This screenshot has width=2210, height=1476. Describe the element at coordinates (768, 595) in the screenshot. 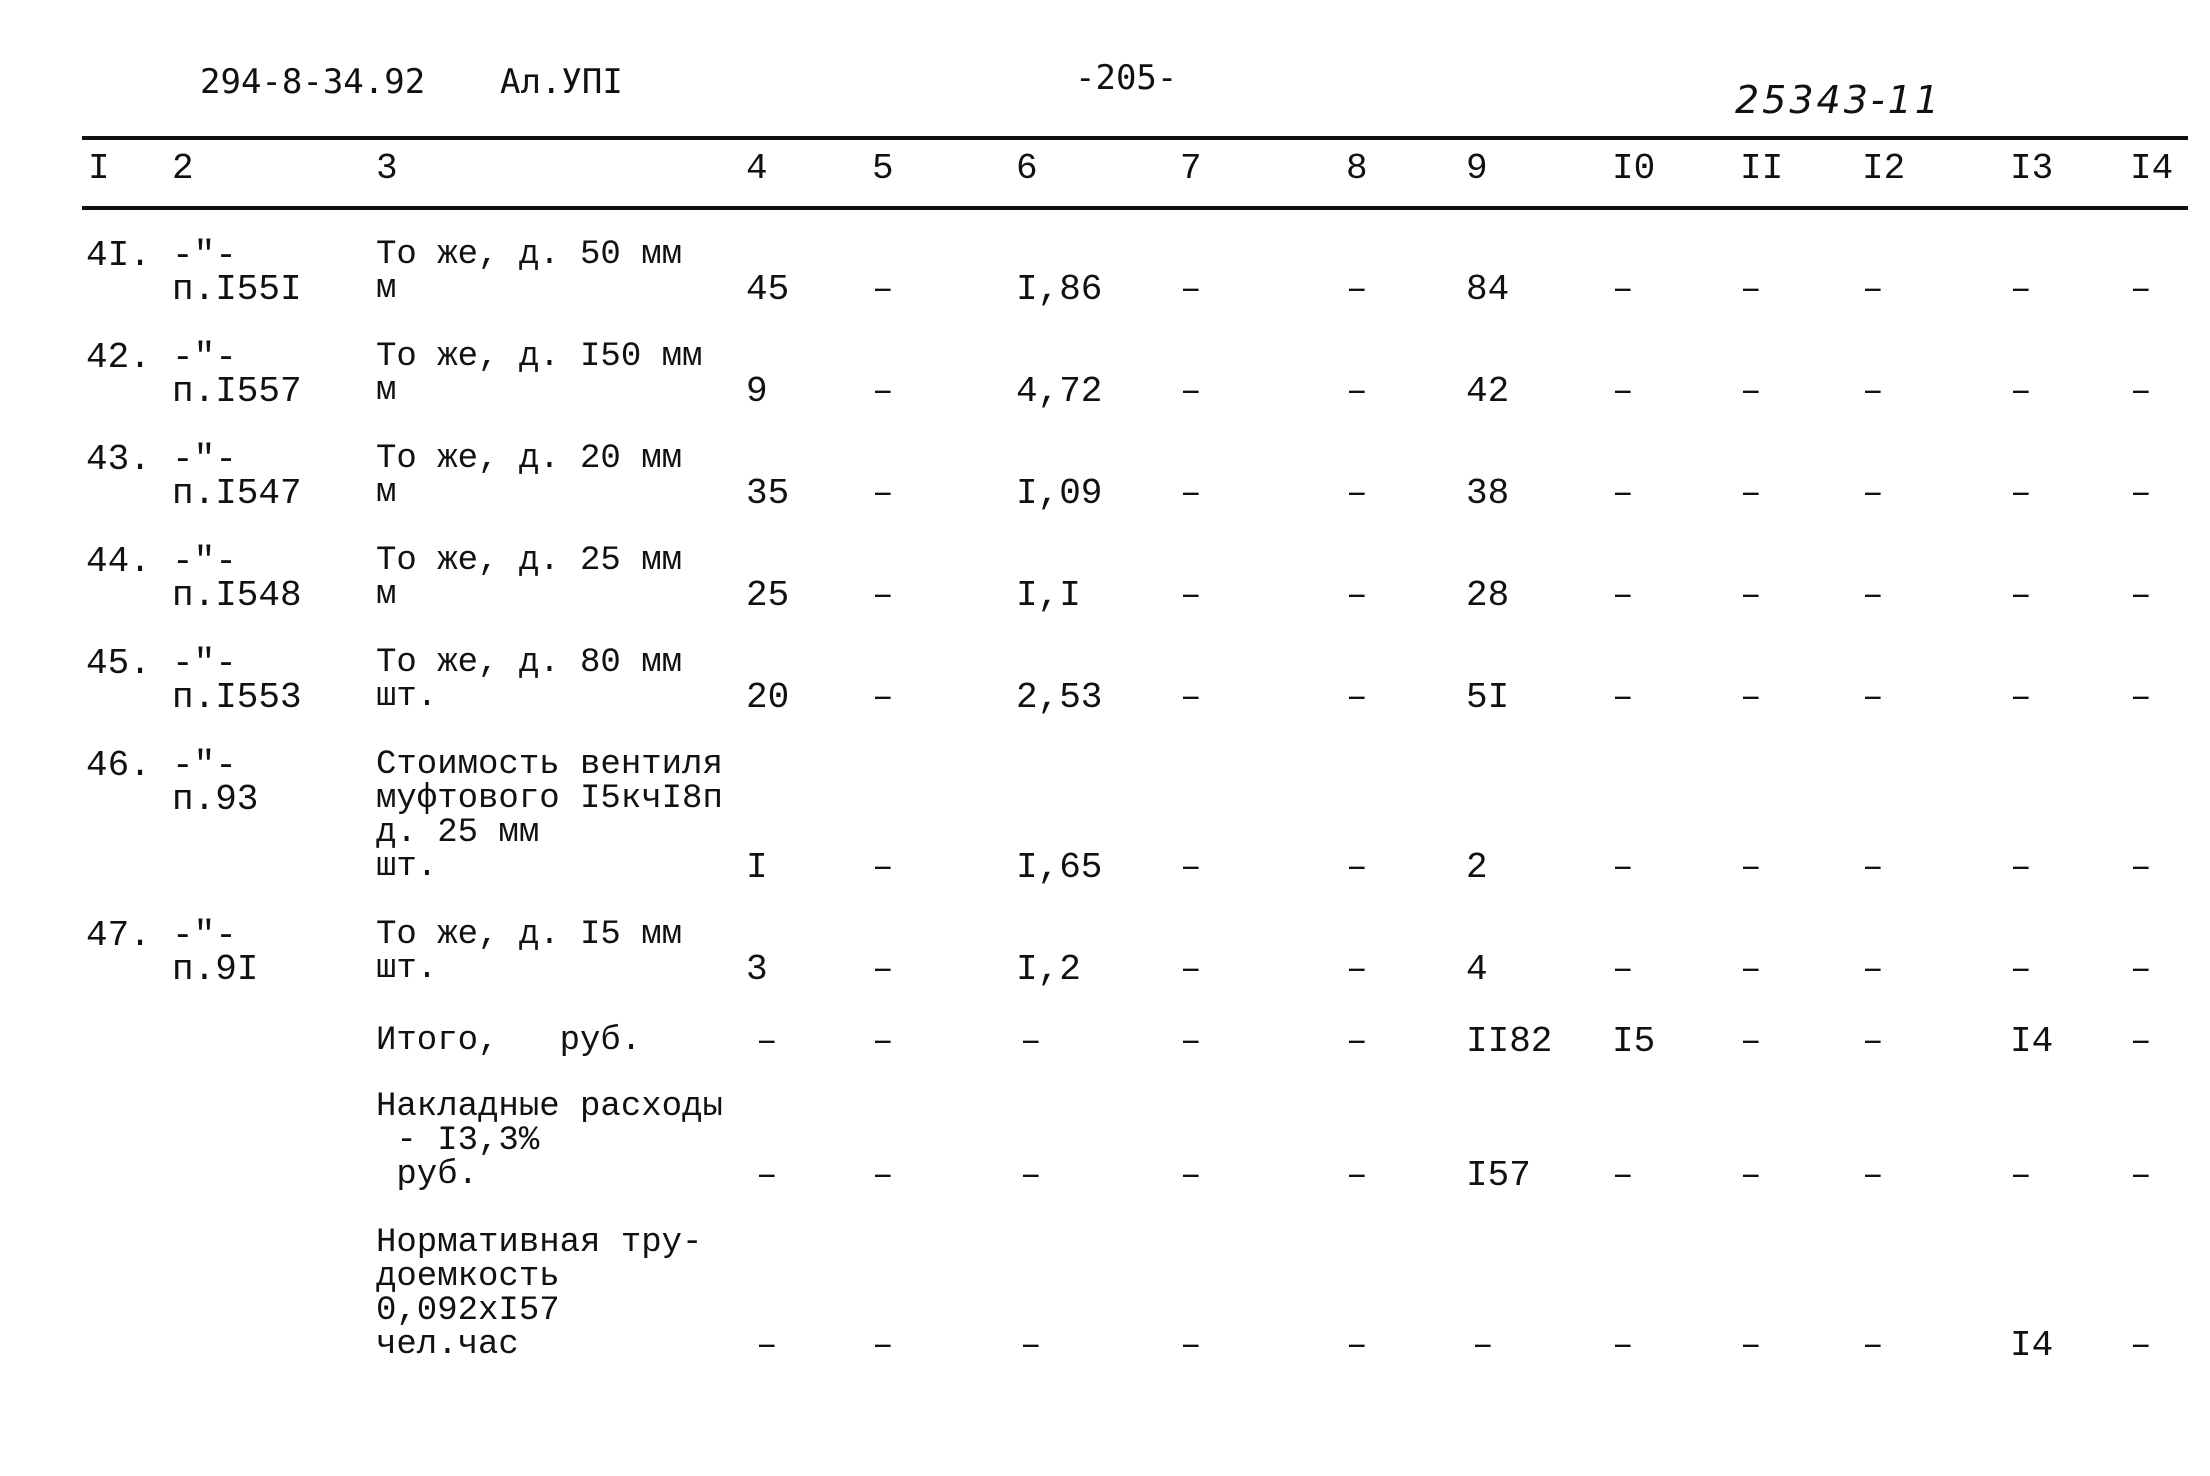

I see `cell-col-4: 25` at that location.